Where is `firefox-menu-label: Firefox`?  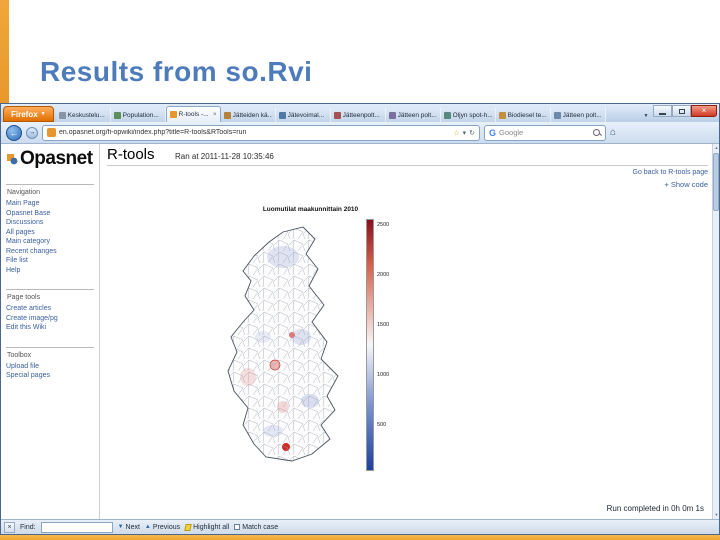
firefox-menu-label: Firefox is located at coordinates (24, 114).